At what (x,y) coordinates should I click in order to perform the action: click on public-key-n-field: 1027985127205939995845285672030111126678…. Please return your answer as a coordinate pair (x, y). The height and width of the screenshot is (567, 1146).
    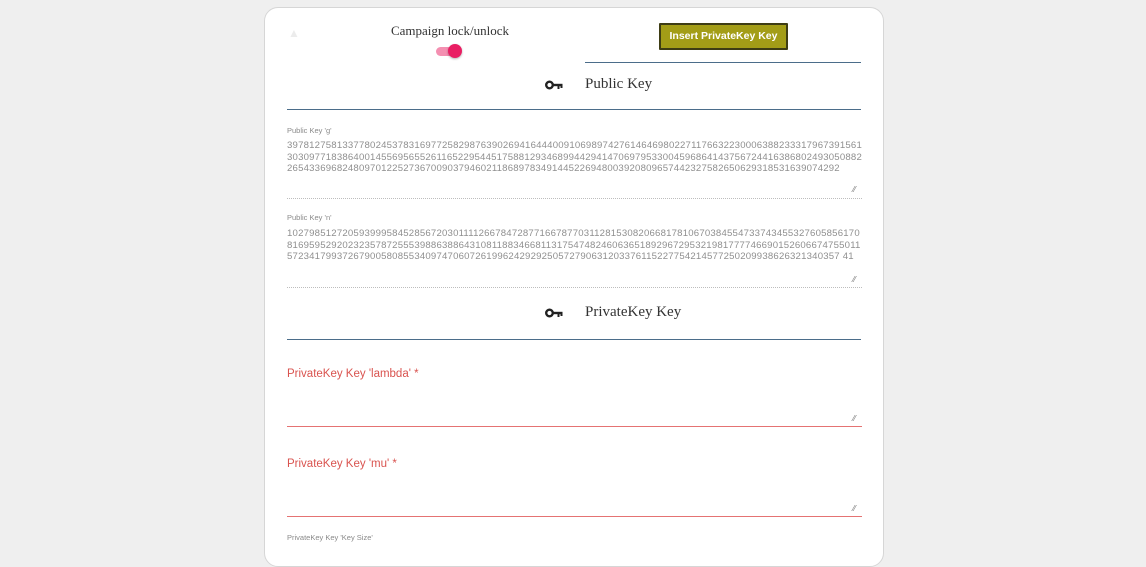
    Looking at the image, I should click on (574, 251).